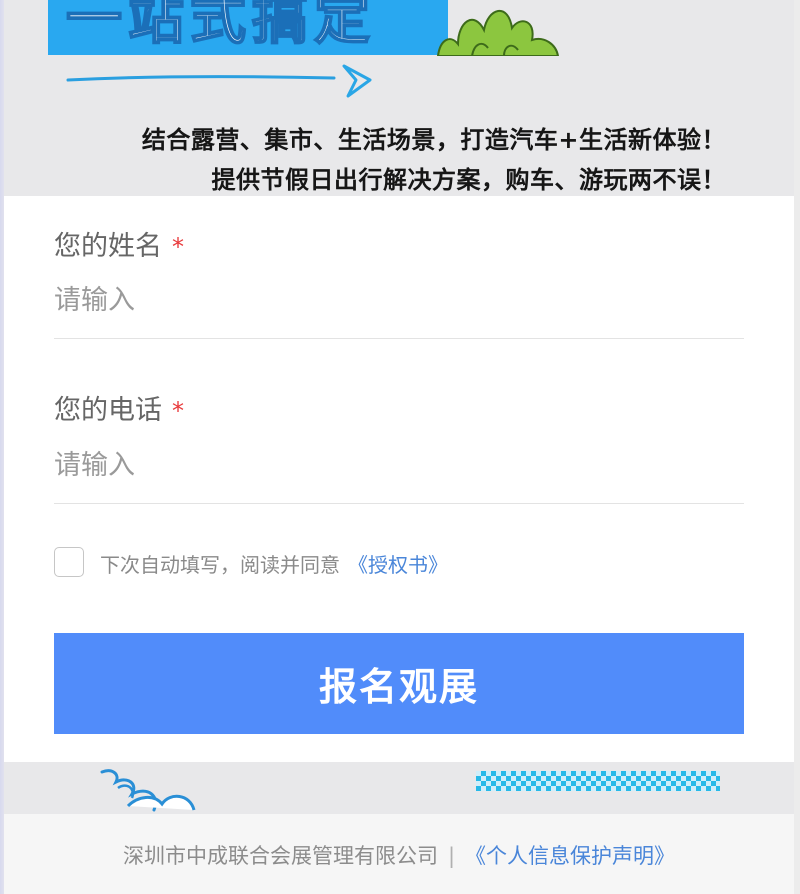 Image resolution: width=800 pixels, height=894 pixels. Describe the element at coordinates (468, 180) in the screenshot. I see `slogan-line-2: 提供节假日出行解决方案，购车、游玩两不误！` at that location.